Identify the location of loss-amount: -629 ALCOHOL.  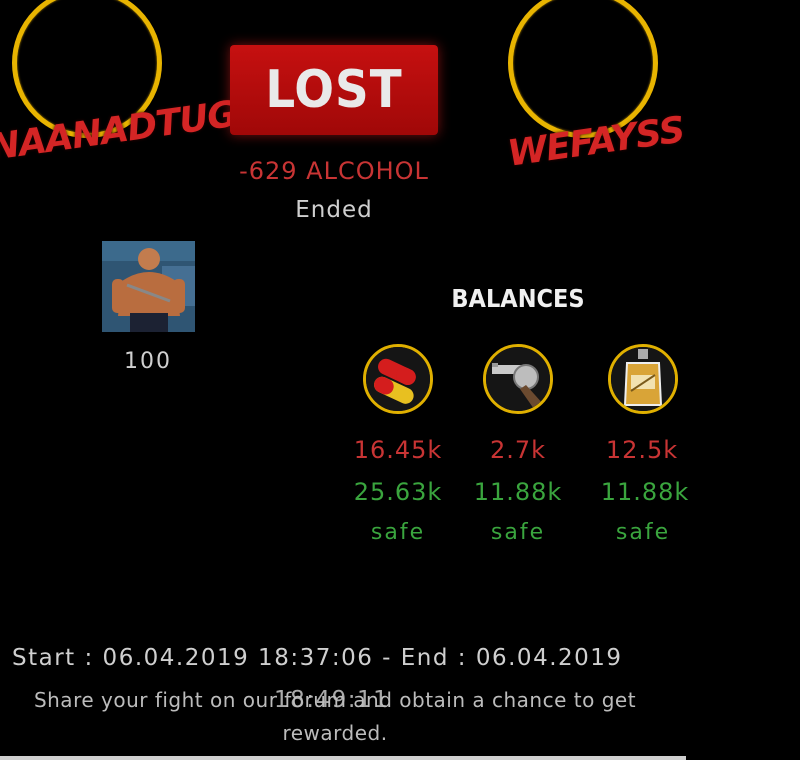
(334, 171).